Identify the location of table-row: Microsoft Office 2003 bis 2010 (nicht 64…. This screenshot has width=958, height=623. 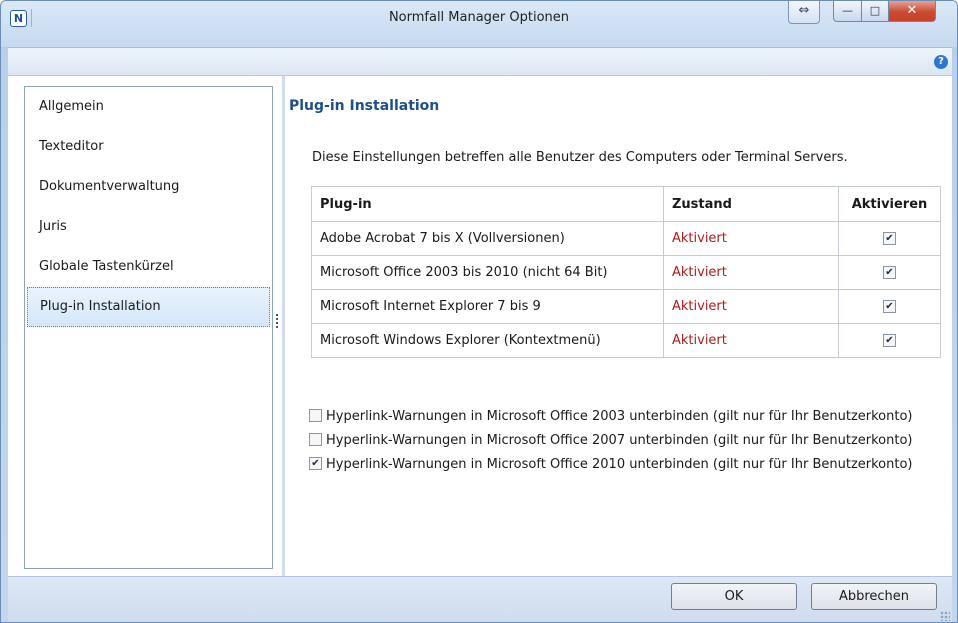
(626, 272).